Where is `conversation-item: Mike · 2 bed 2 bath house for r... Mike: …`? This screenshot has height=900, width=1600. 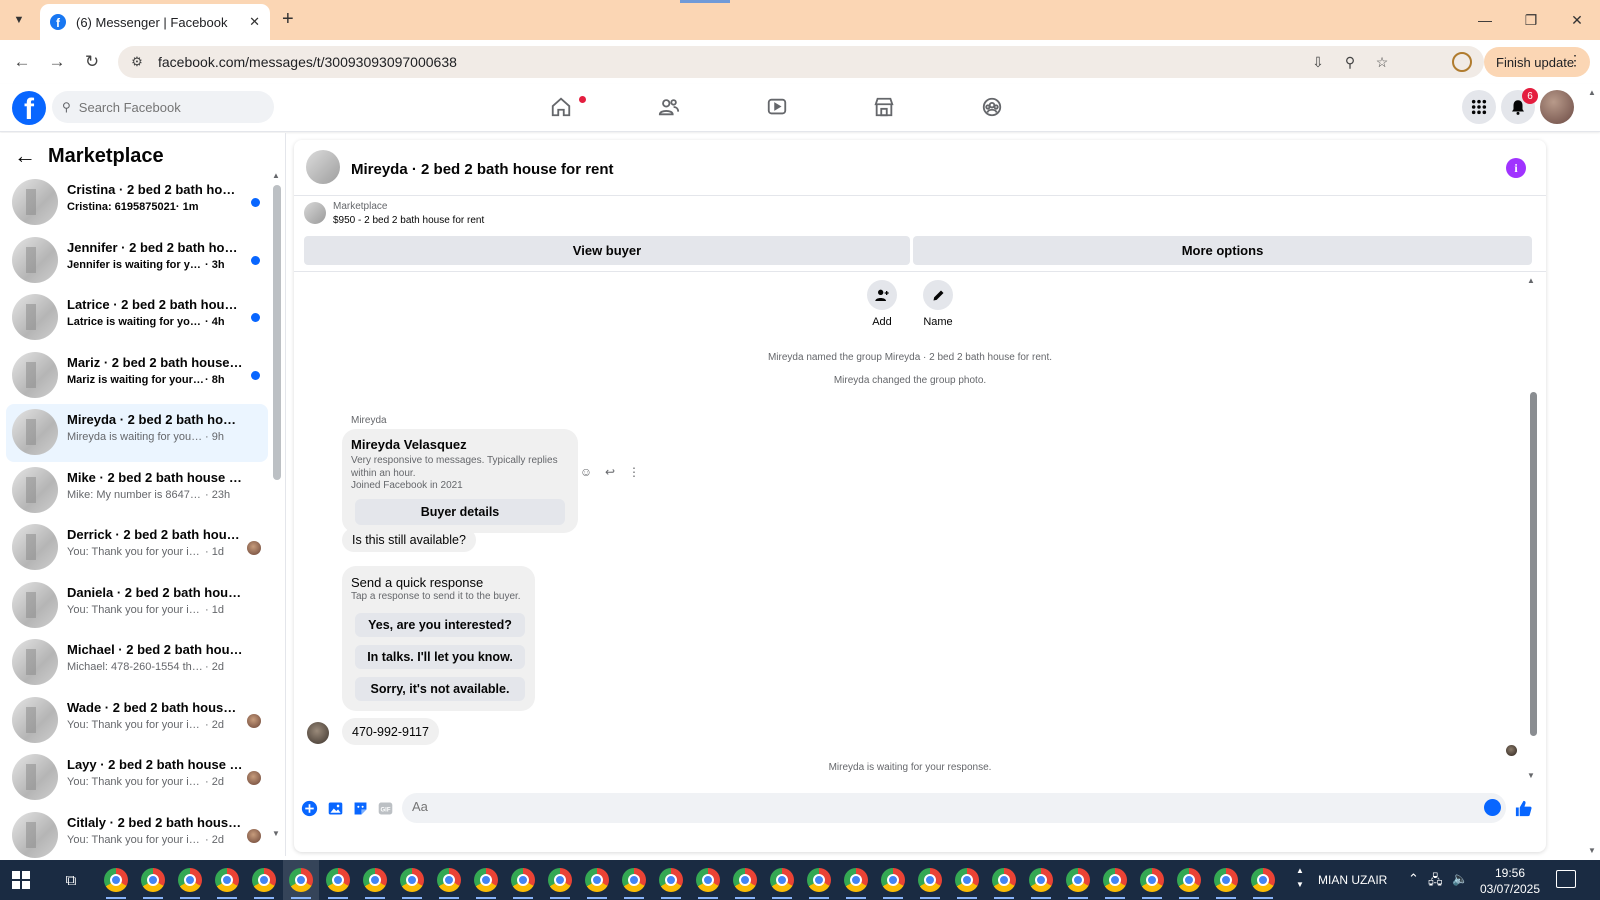
conversation-item: Mike · 2 bed 2 bath house for r... Mike: … is located at coordinates (137, 491).